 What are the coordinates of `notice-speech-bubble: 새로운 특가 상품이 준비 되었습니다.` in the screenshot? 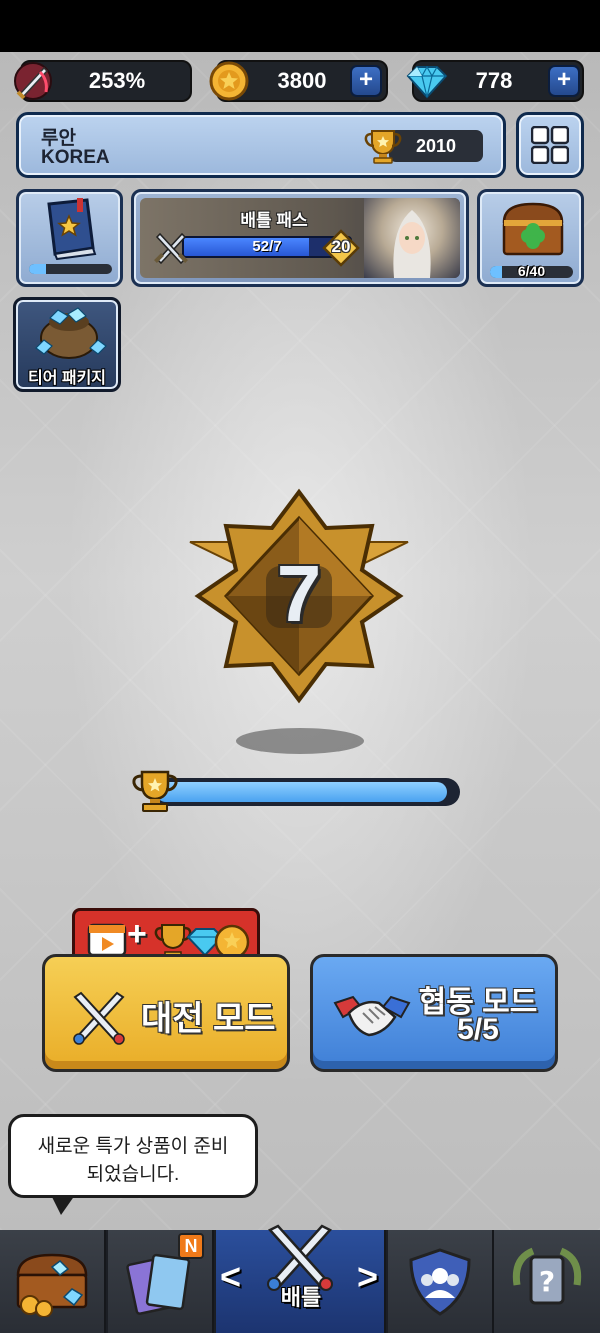 It's located at (133, 1164).